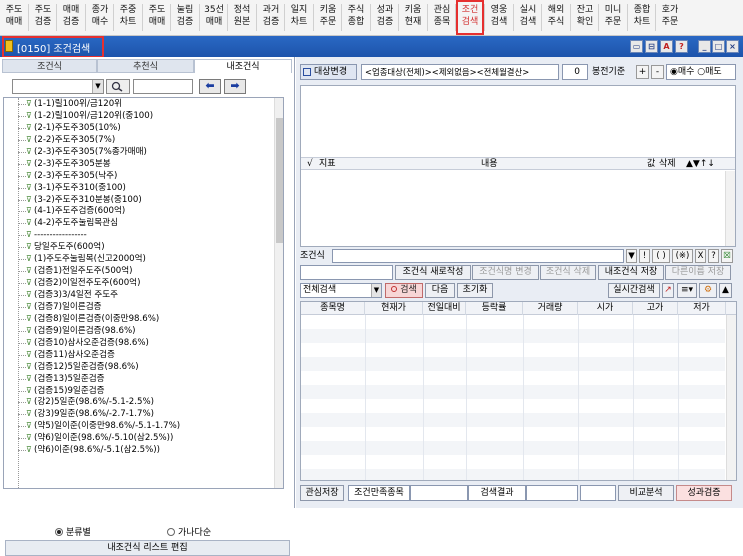  I want to click on radio-alphabetical: 가나다순, so click(189, 531).